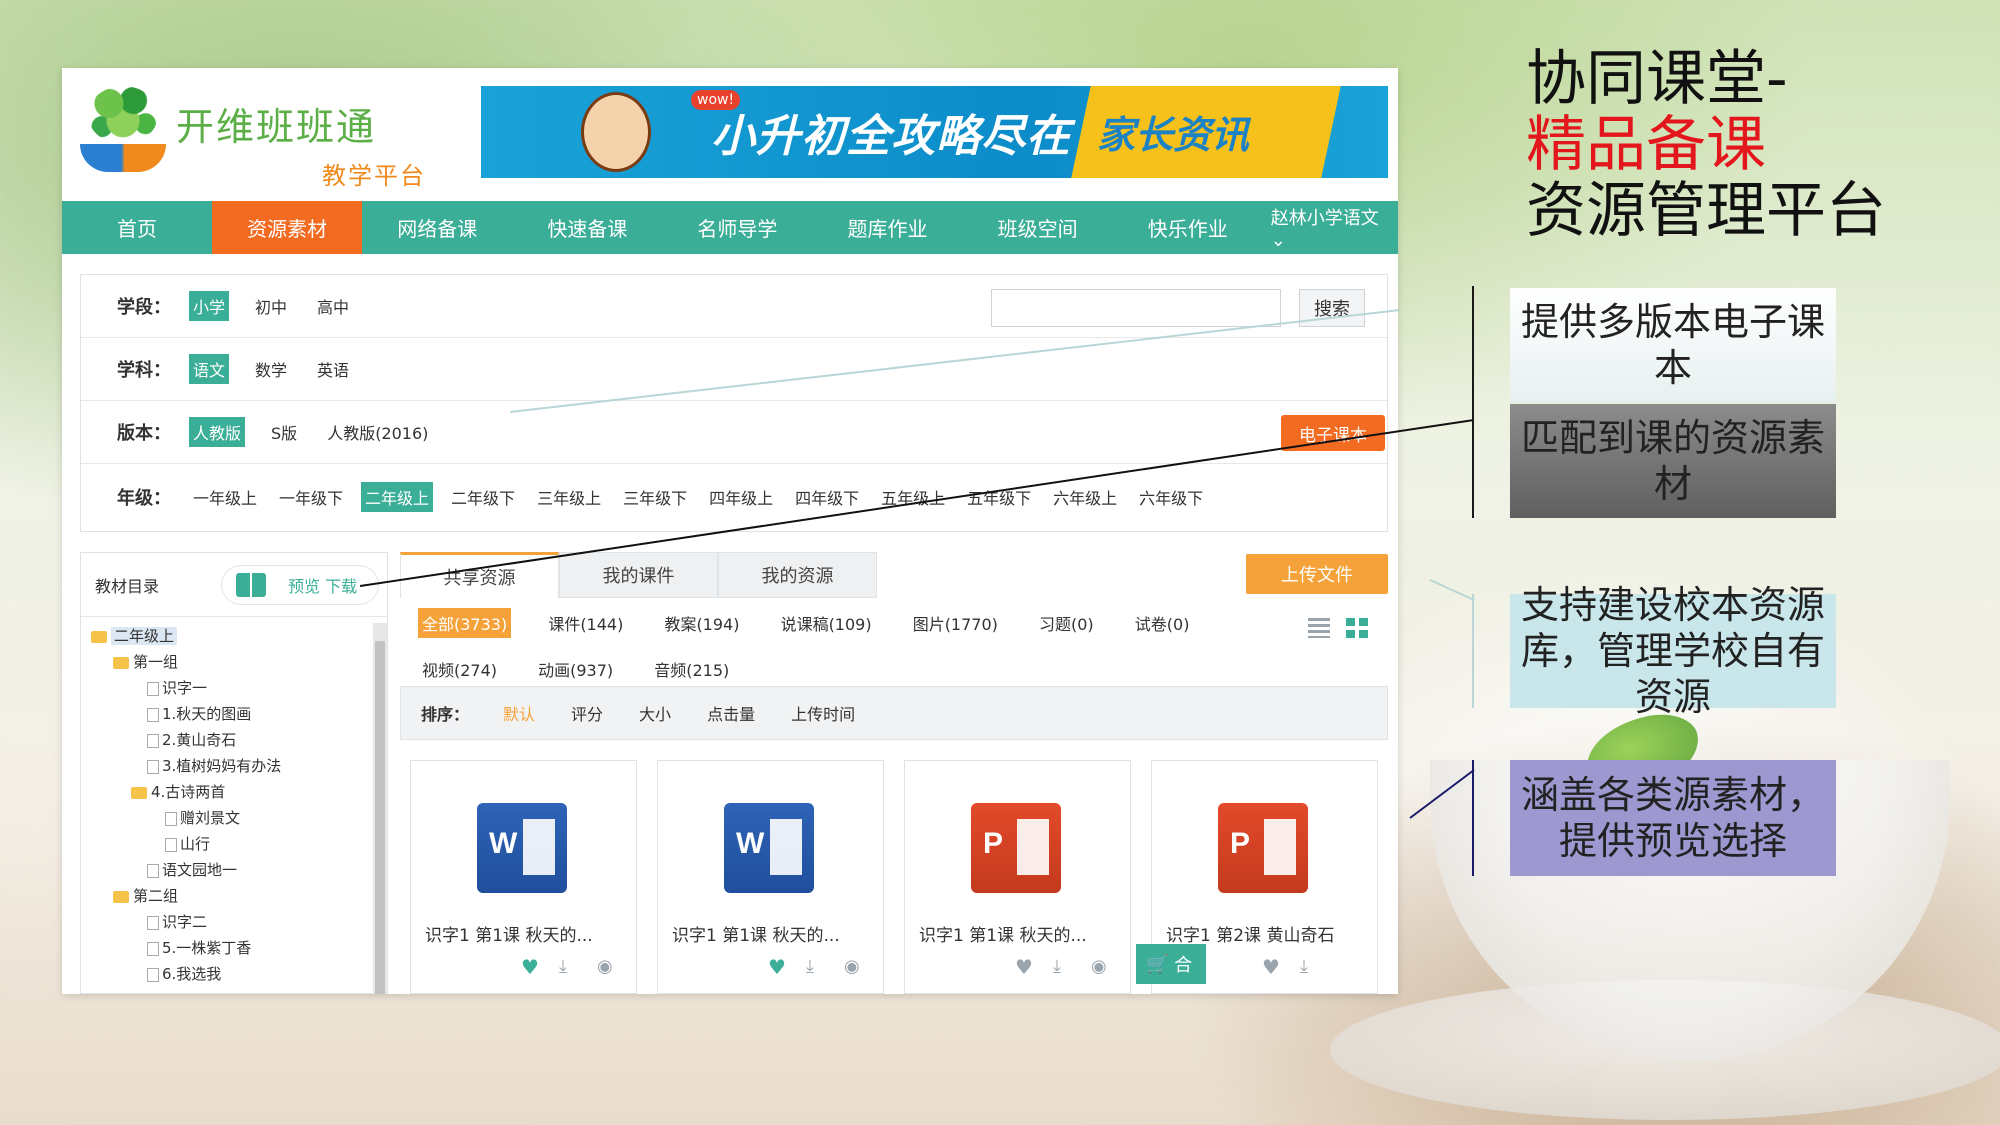 The height and width of the screenshot is (1125, 2000). Describe the element at coordinates (1673, 651) in the screenshot. I see `callout-school-library: 支持建设校本资源库，管理学校自有资源` at that location.